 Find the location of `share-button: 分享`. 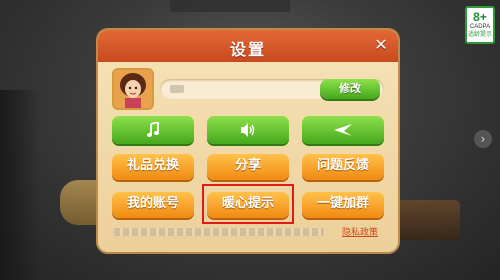

share-button: 分享 is located at coordinates (248, 167).